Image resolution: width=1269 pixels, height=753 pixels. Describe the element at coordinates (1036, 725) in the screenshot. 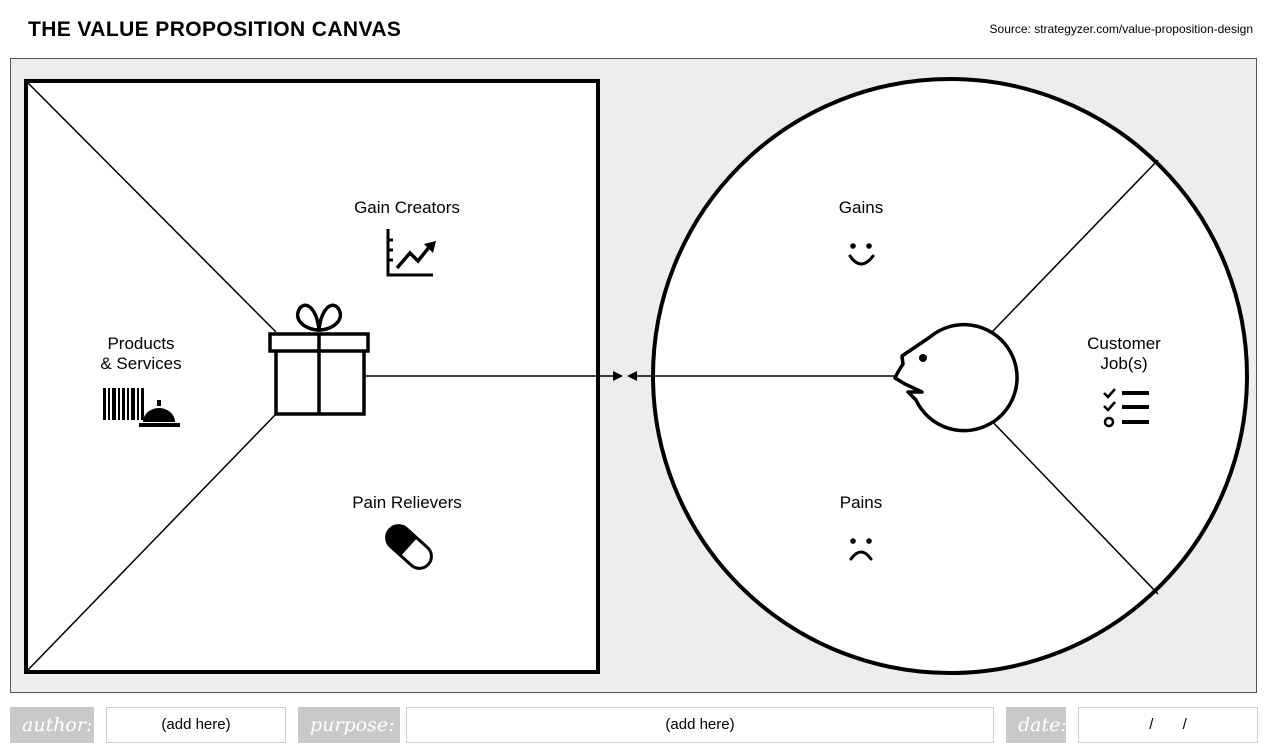

I see `date-label: date:` at that location.